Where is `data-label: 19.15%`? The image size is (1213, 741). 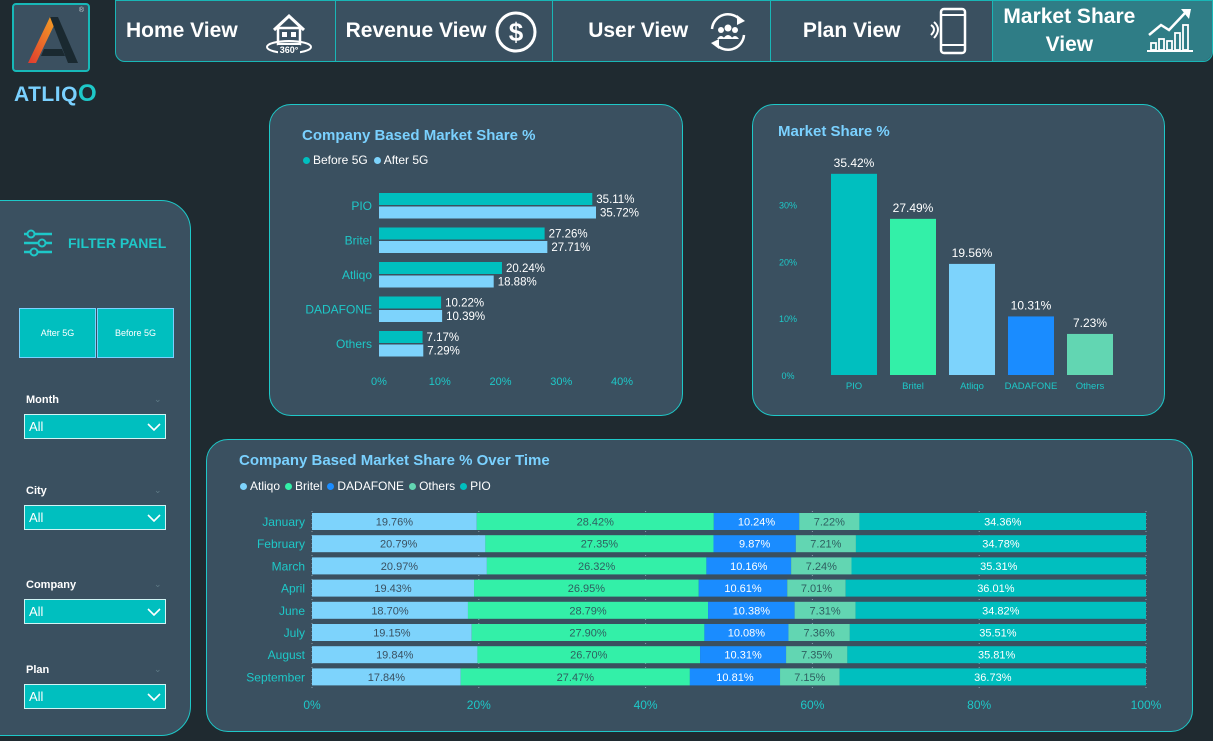
data-label: 19.15% is located at coordinates (392, 634).